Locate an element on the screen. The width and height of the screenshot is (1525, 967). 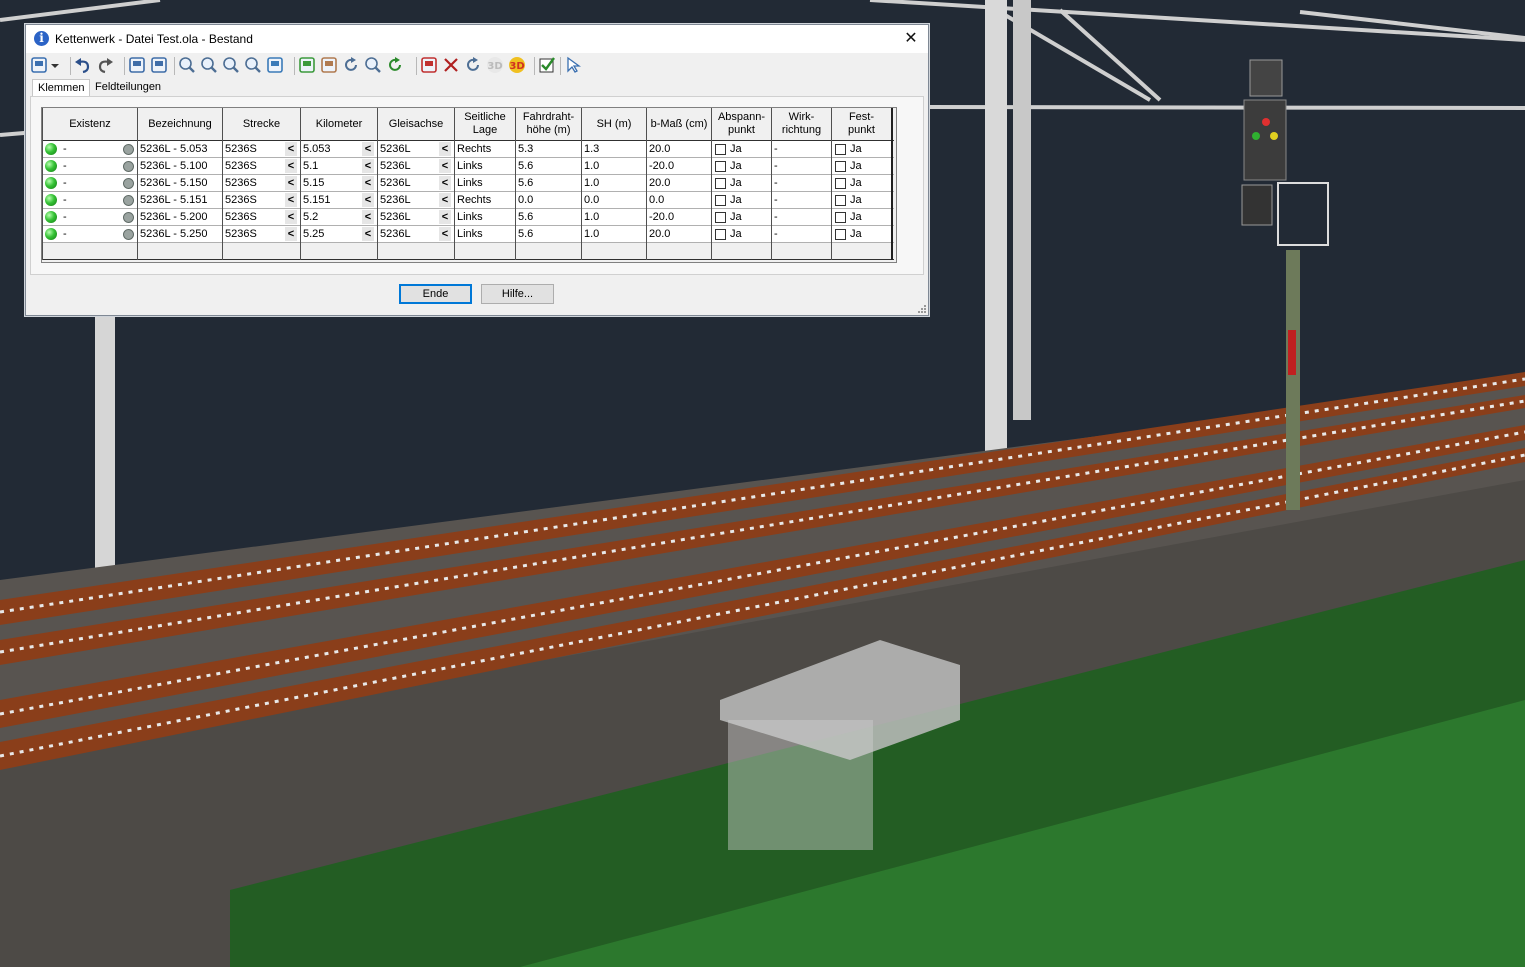
cell-kilometer: 5.15 is located at coordinates (313, 183).